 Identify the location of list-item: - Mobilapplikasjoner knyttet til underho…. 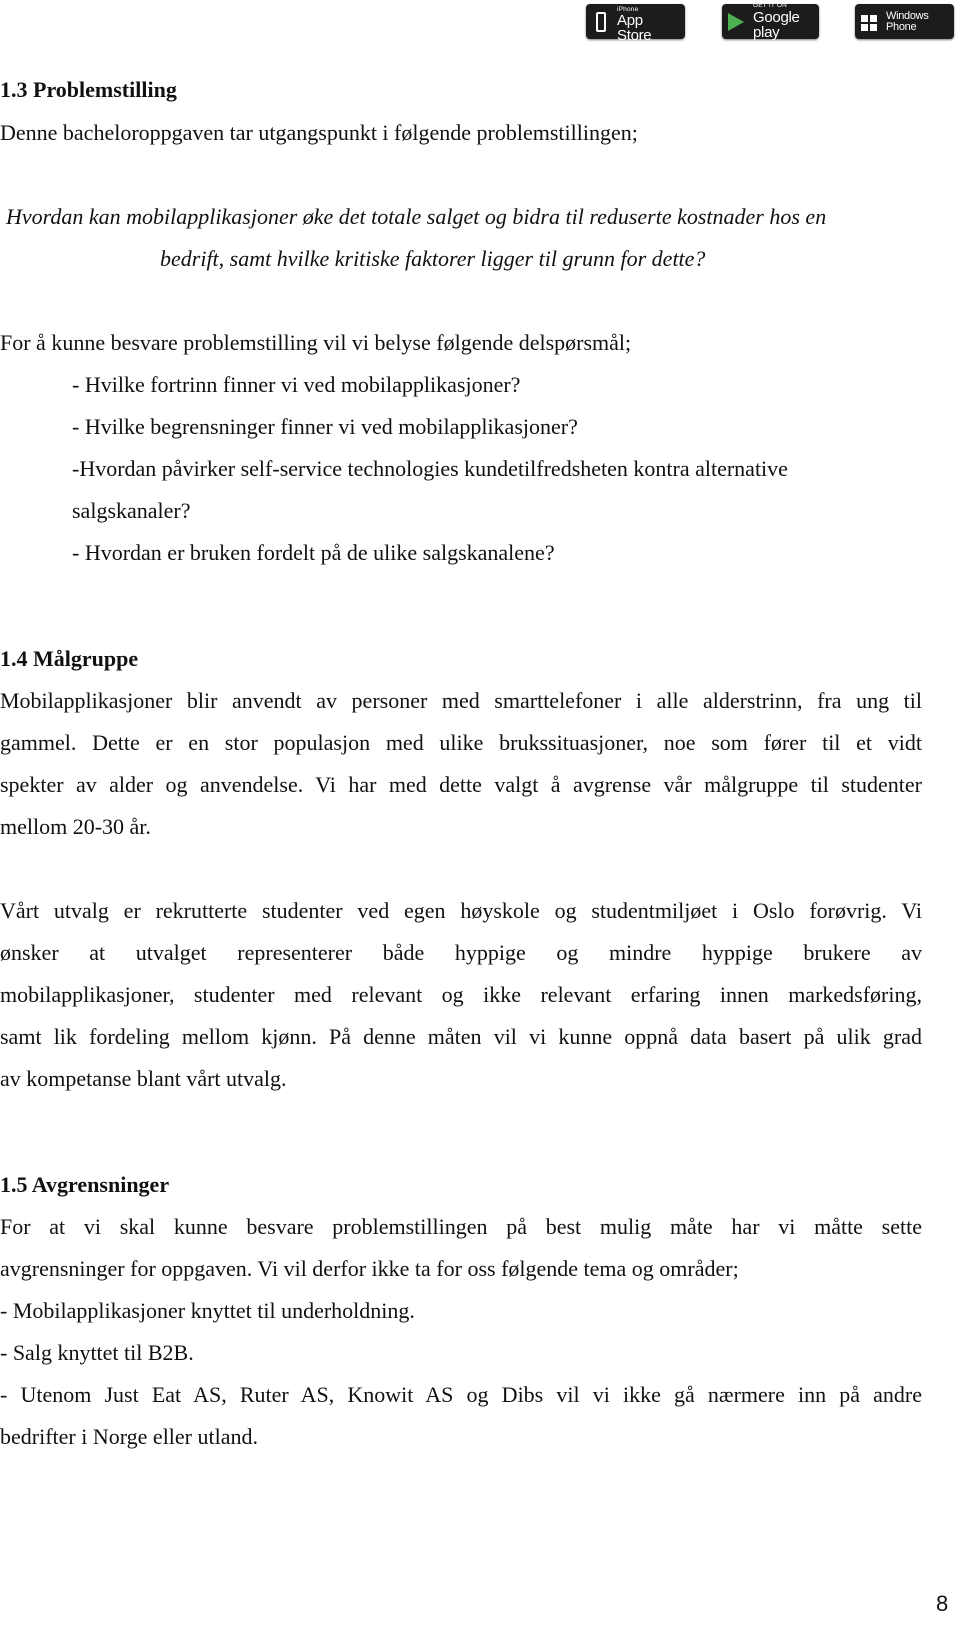
(207, 1310).